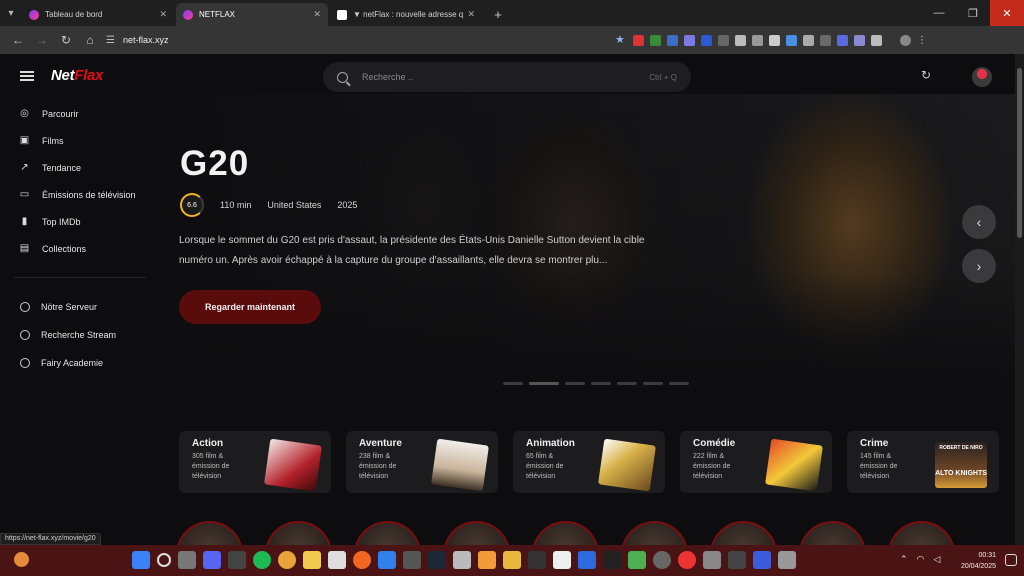 This screenshot has width=1024, height=576. Describe the element at coordinates (1011, 560) in the screenshot. I see `notification-icon` at that location.